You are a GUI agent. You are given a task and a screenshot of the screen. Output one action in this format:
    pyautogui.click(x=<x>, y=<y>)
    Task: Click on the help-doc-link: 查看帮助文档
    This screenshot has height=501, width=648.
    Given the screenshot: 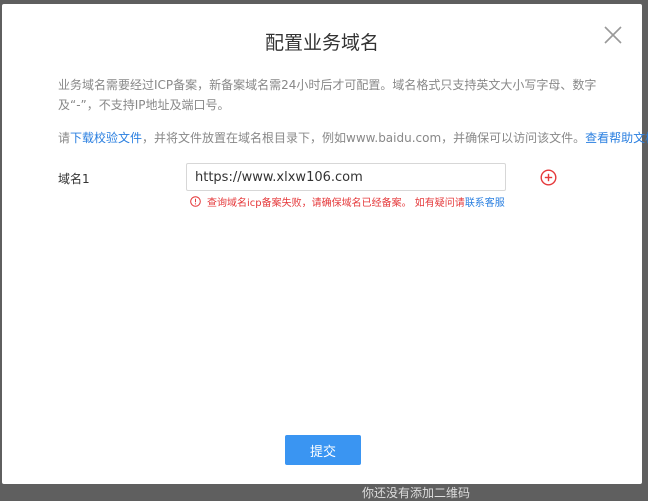 What is the action you would take?
    pyautogui.click(x=616, y=138)
    